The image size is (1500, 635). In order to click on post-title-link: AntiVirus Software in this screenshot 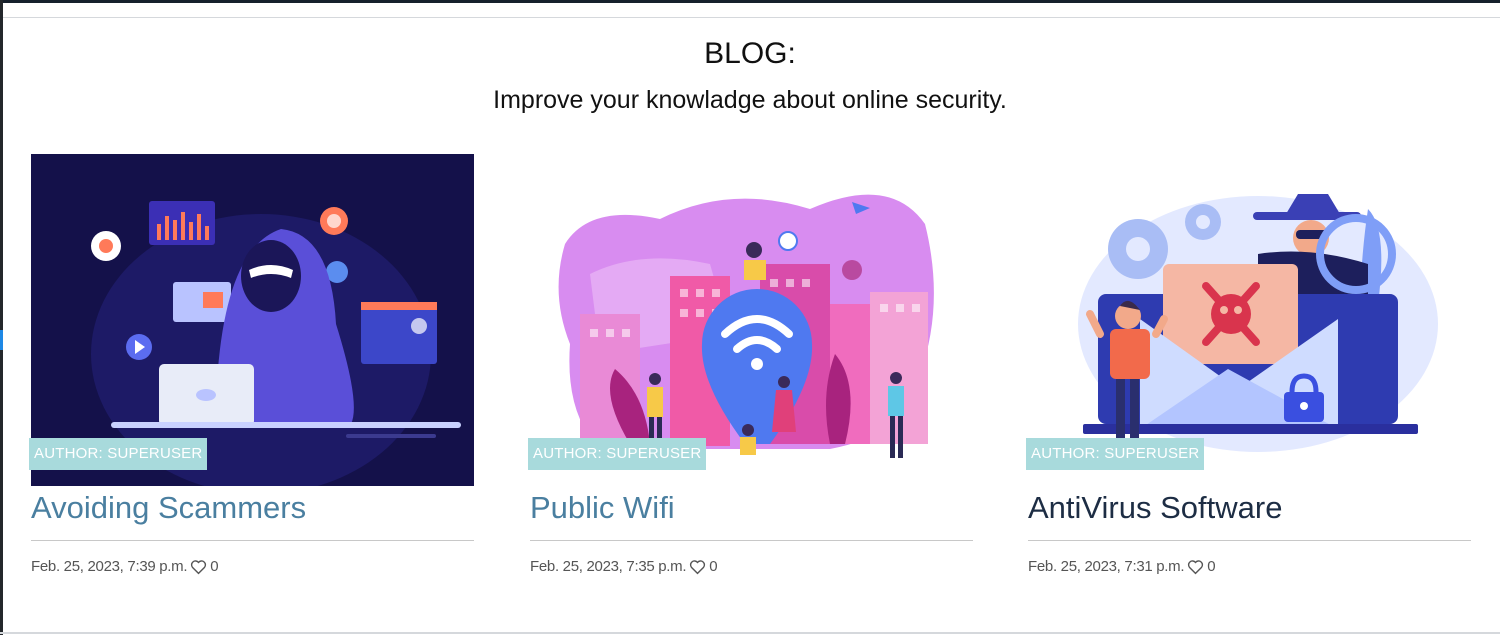, I will do `click(1155, 508)`.